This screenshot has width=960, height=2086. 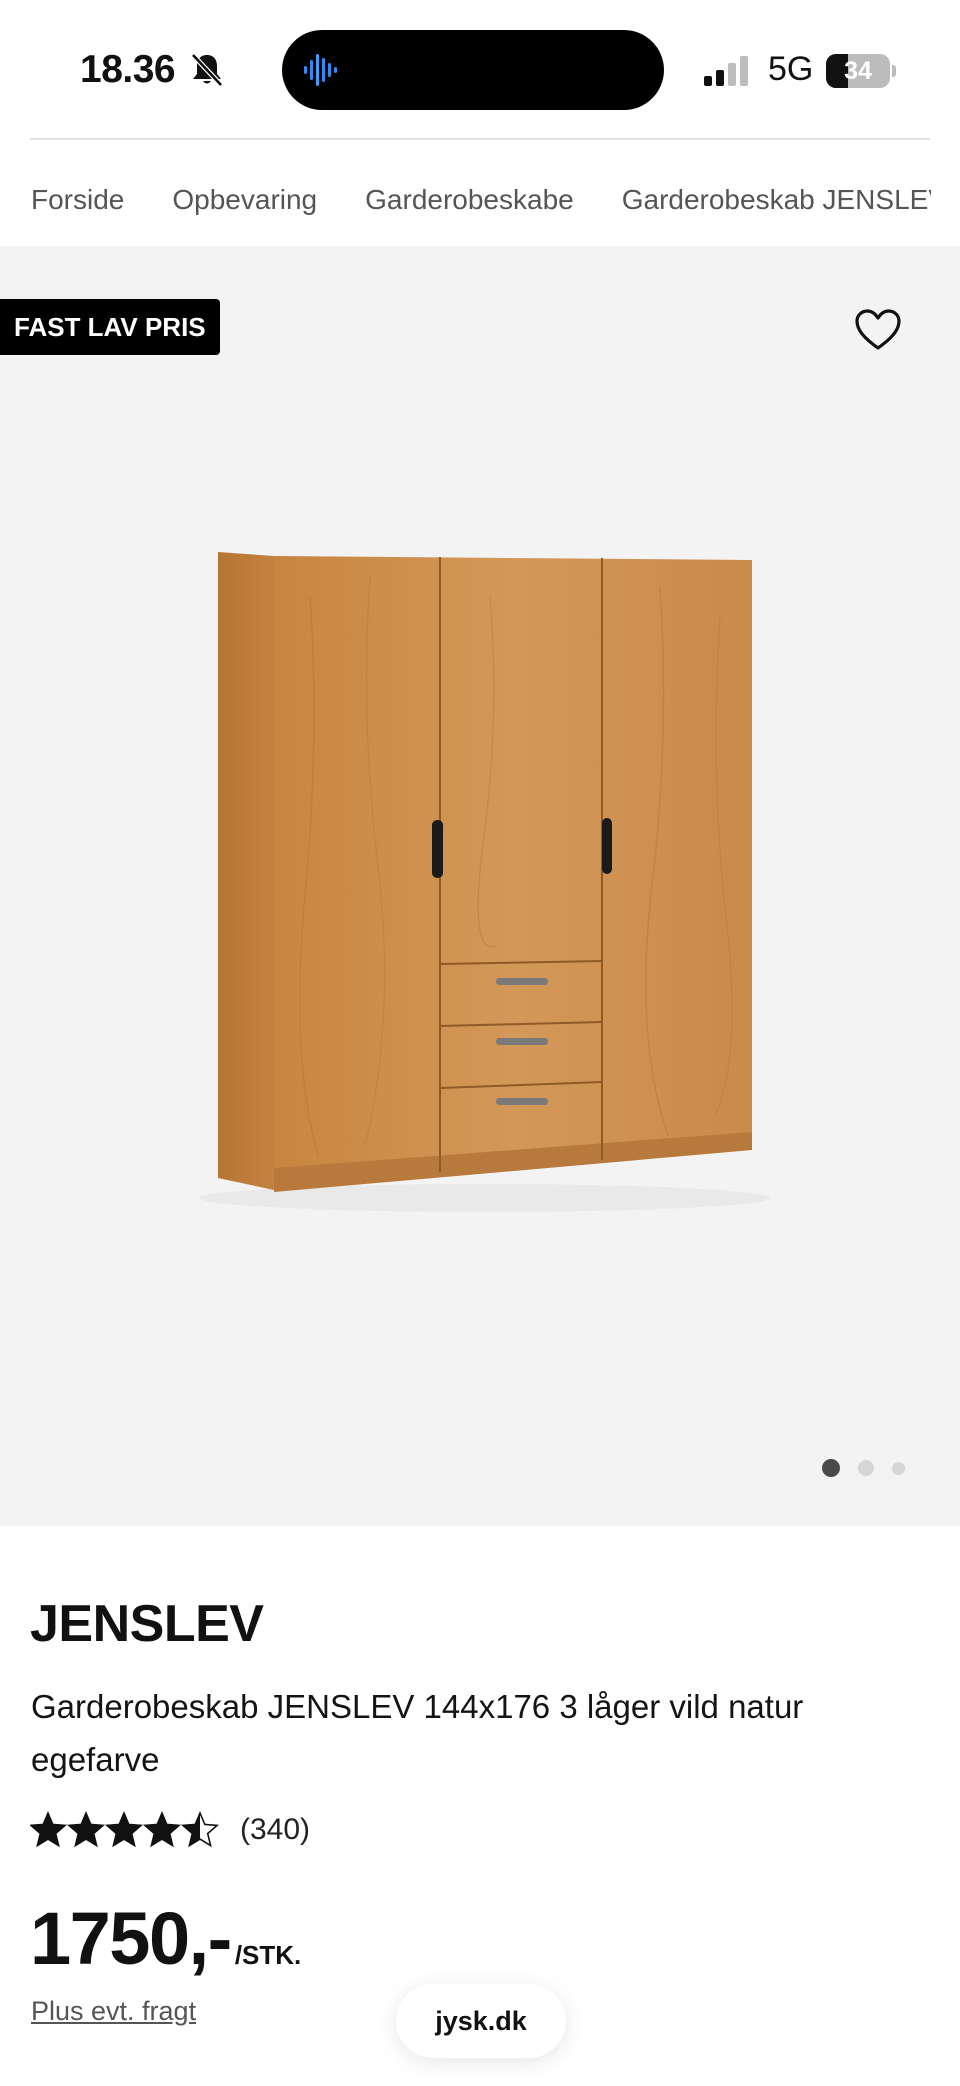 What do you see at coordinates (207, 70) in the screenshot?
I see `bell-muted-icon` at bounding box center [207, 70].